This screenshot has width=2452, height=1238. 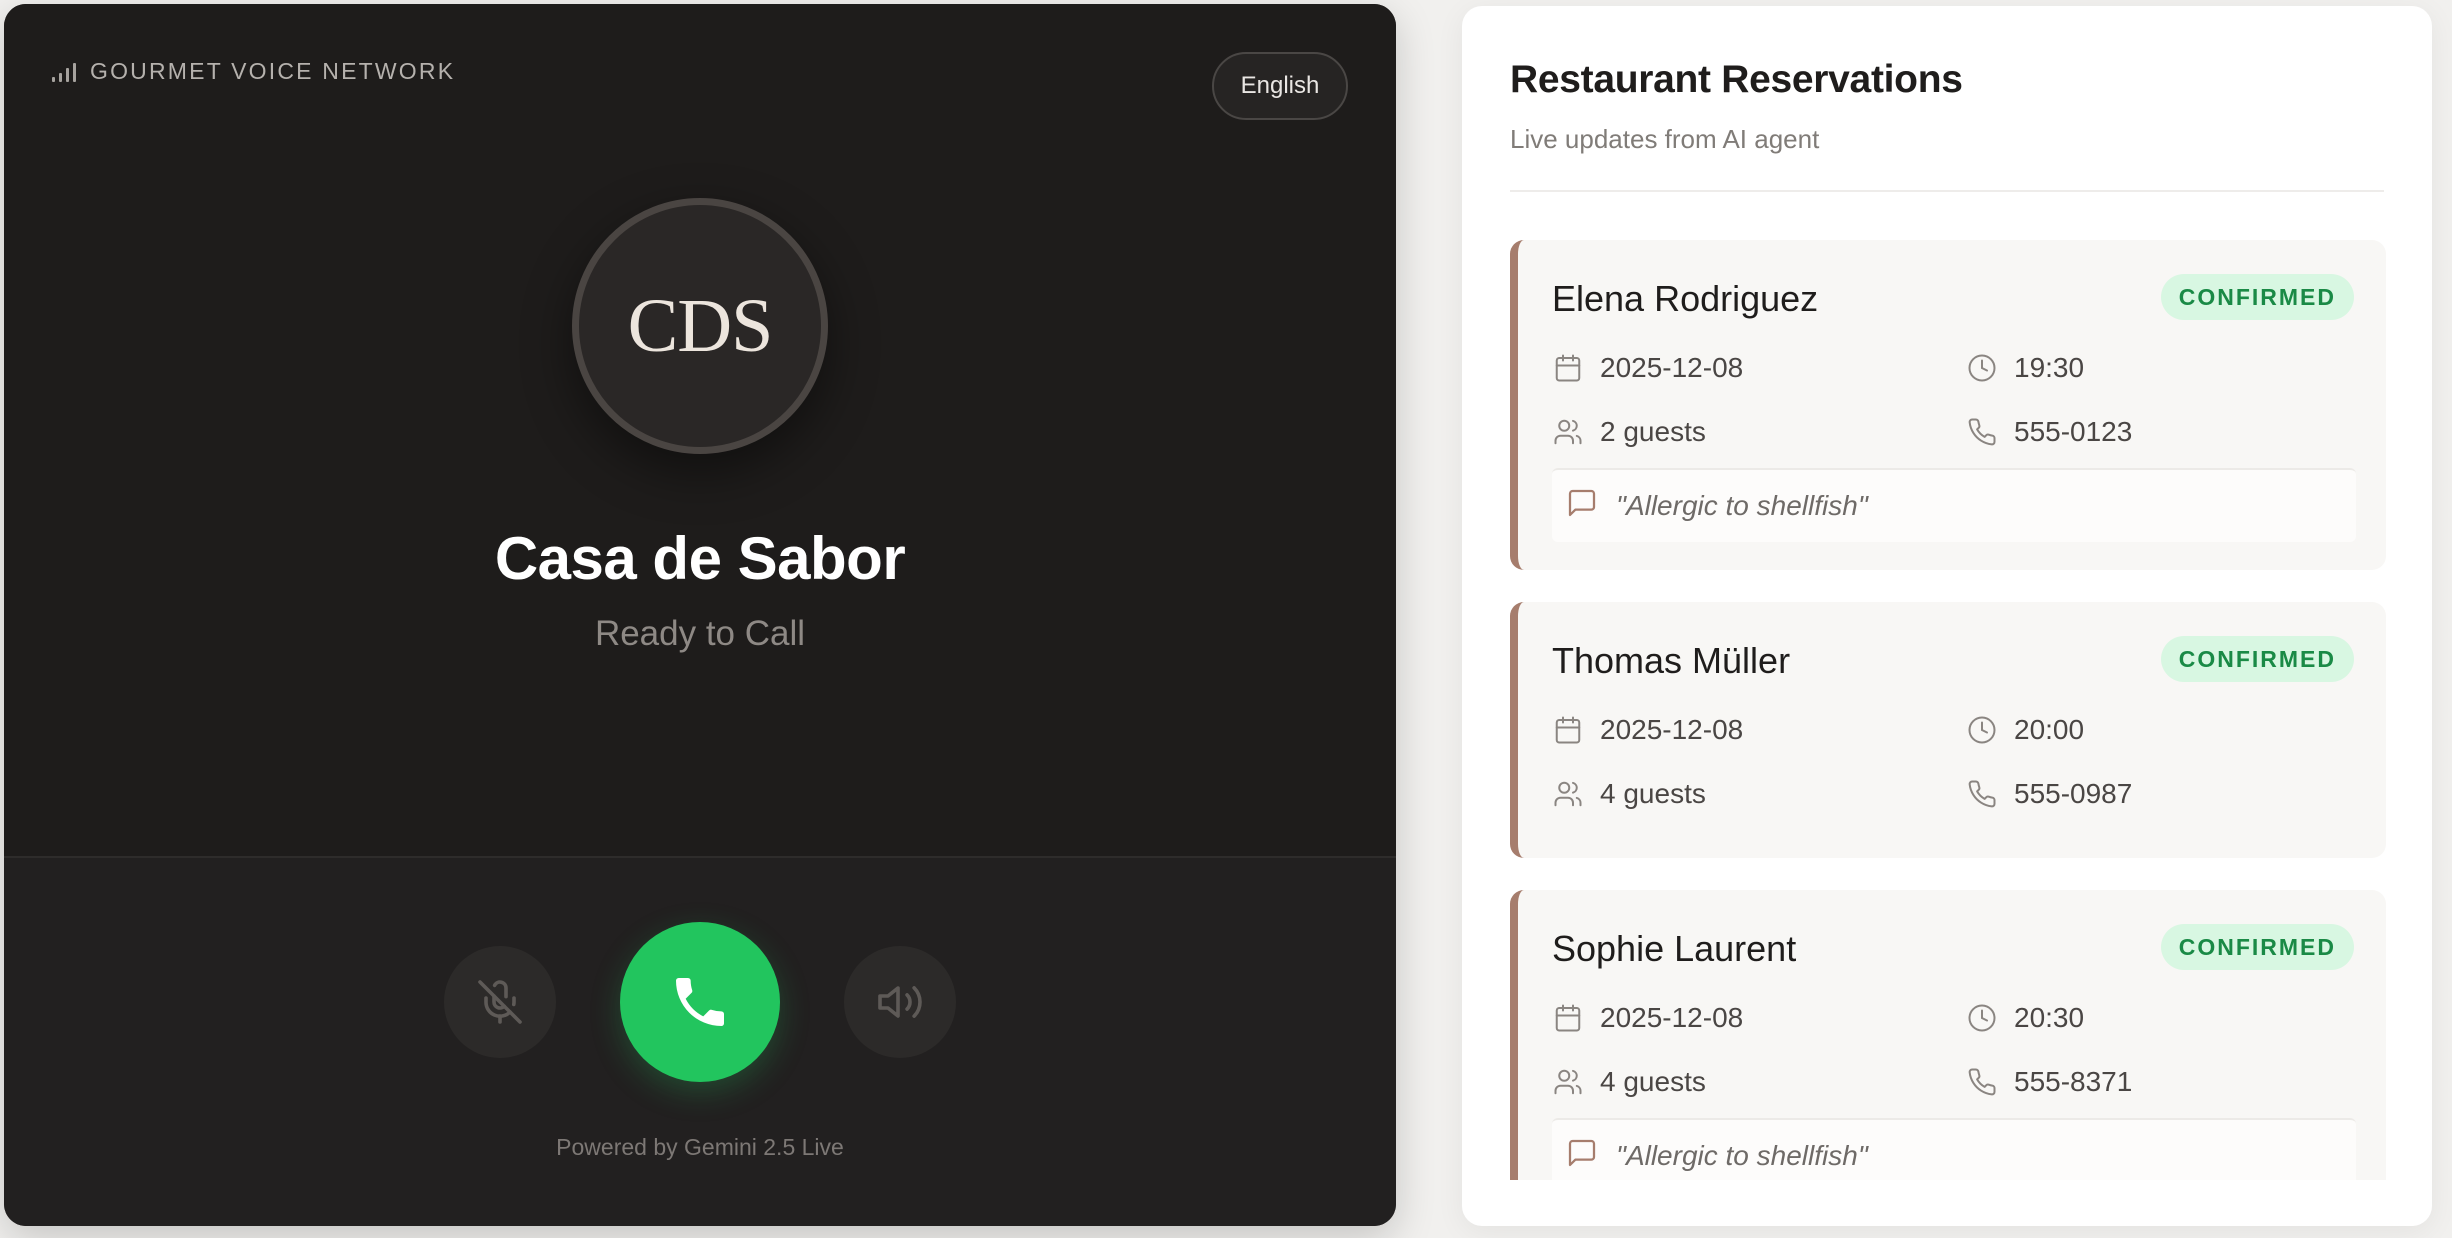 I want to click on guests-field: 2 guests, so click(x=1629, y=432).